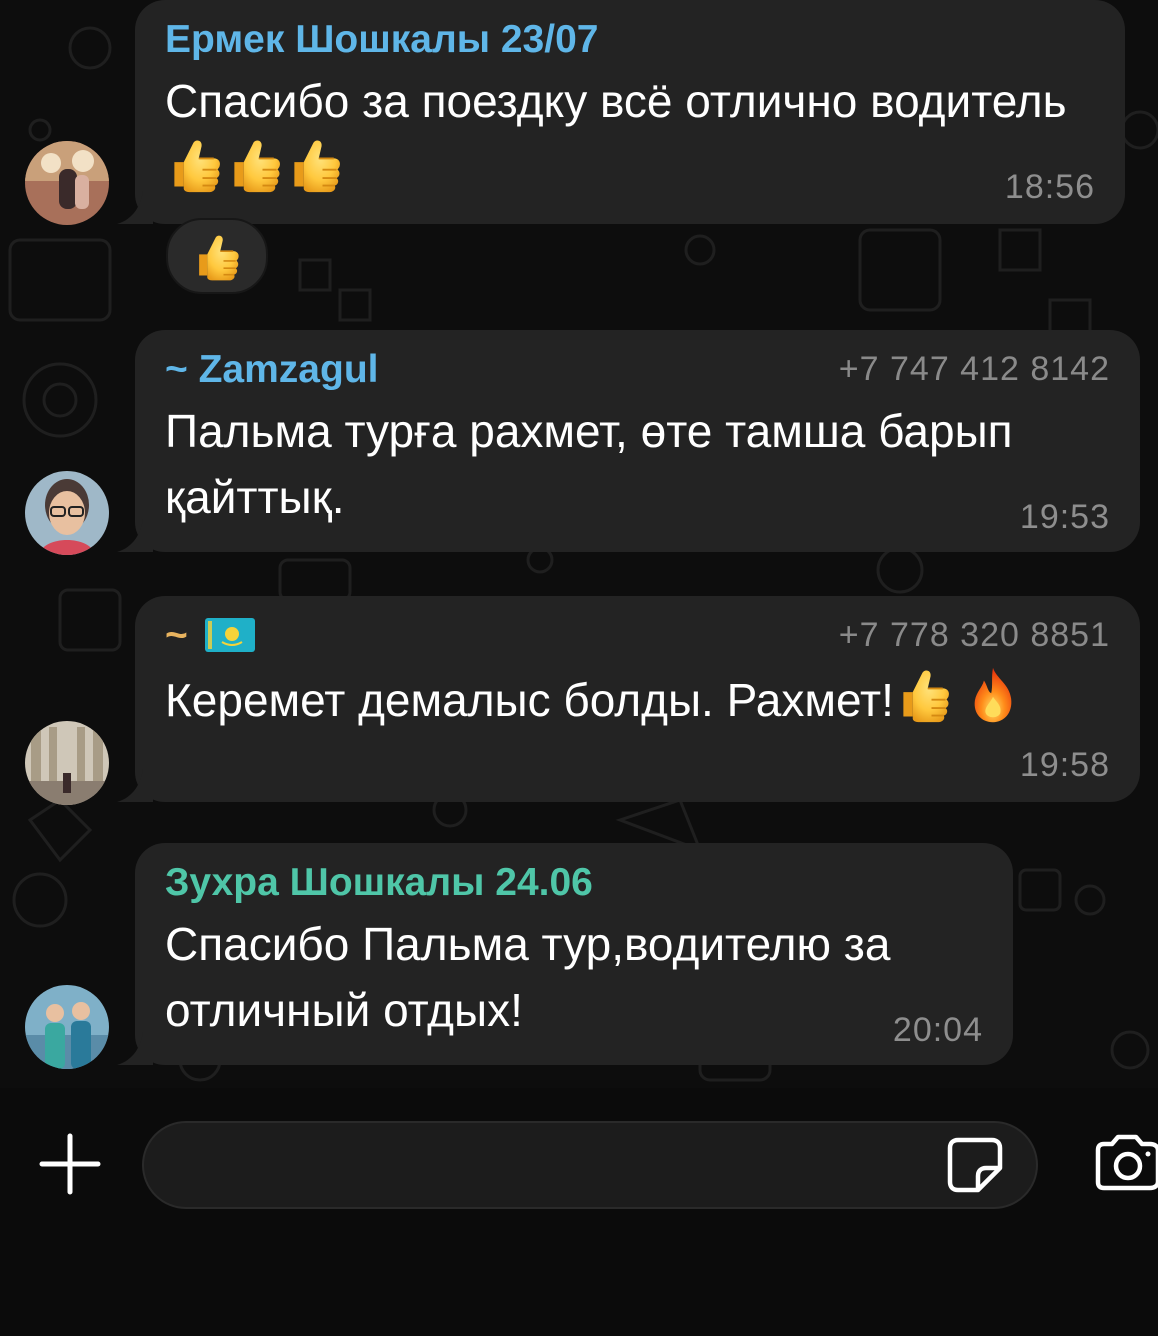 The image size is (1158, 1336). I want to click on message-time: 19:53, so click(1064, 517).